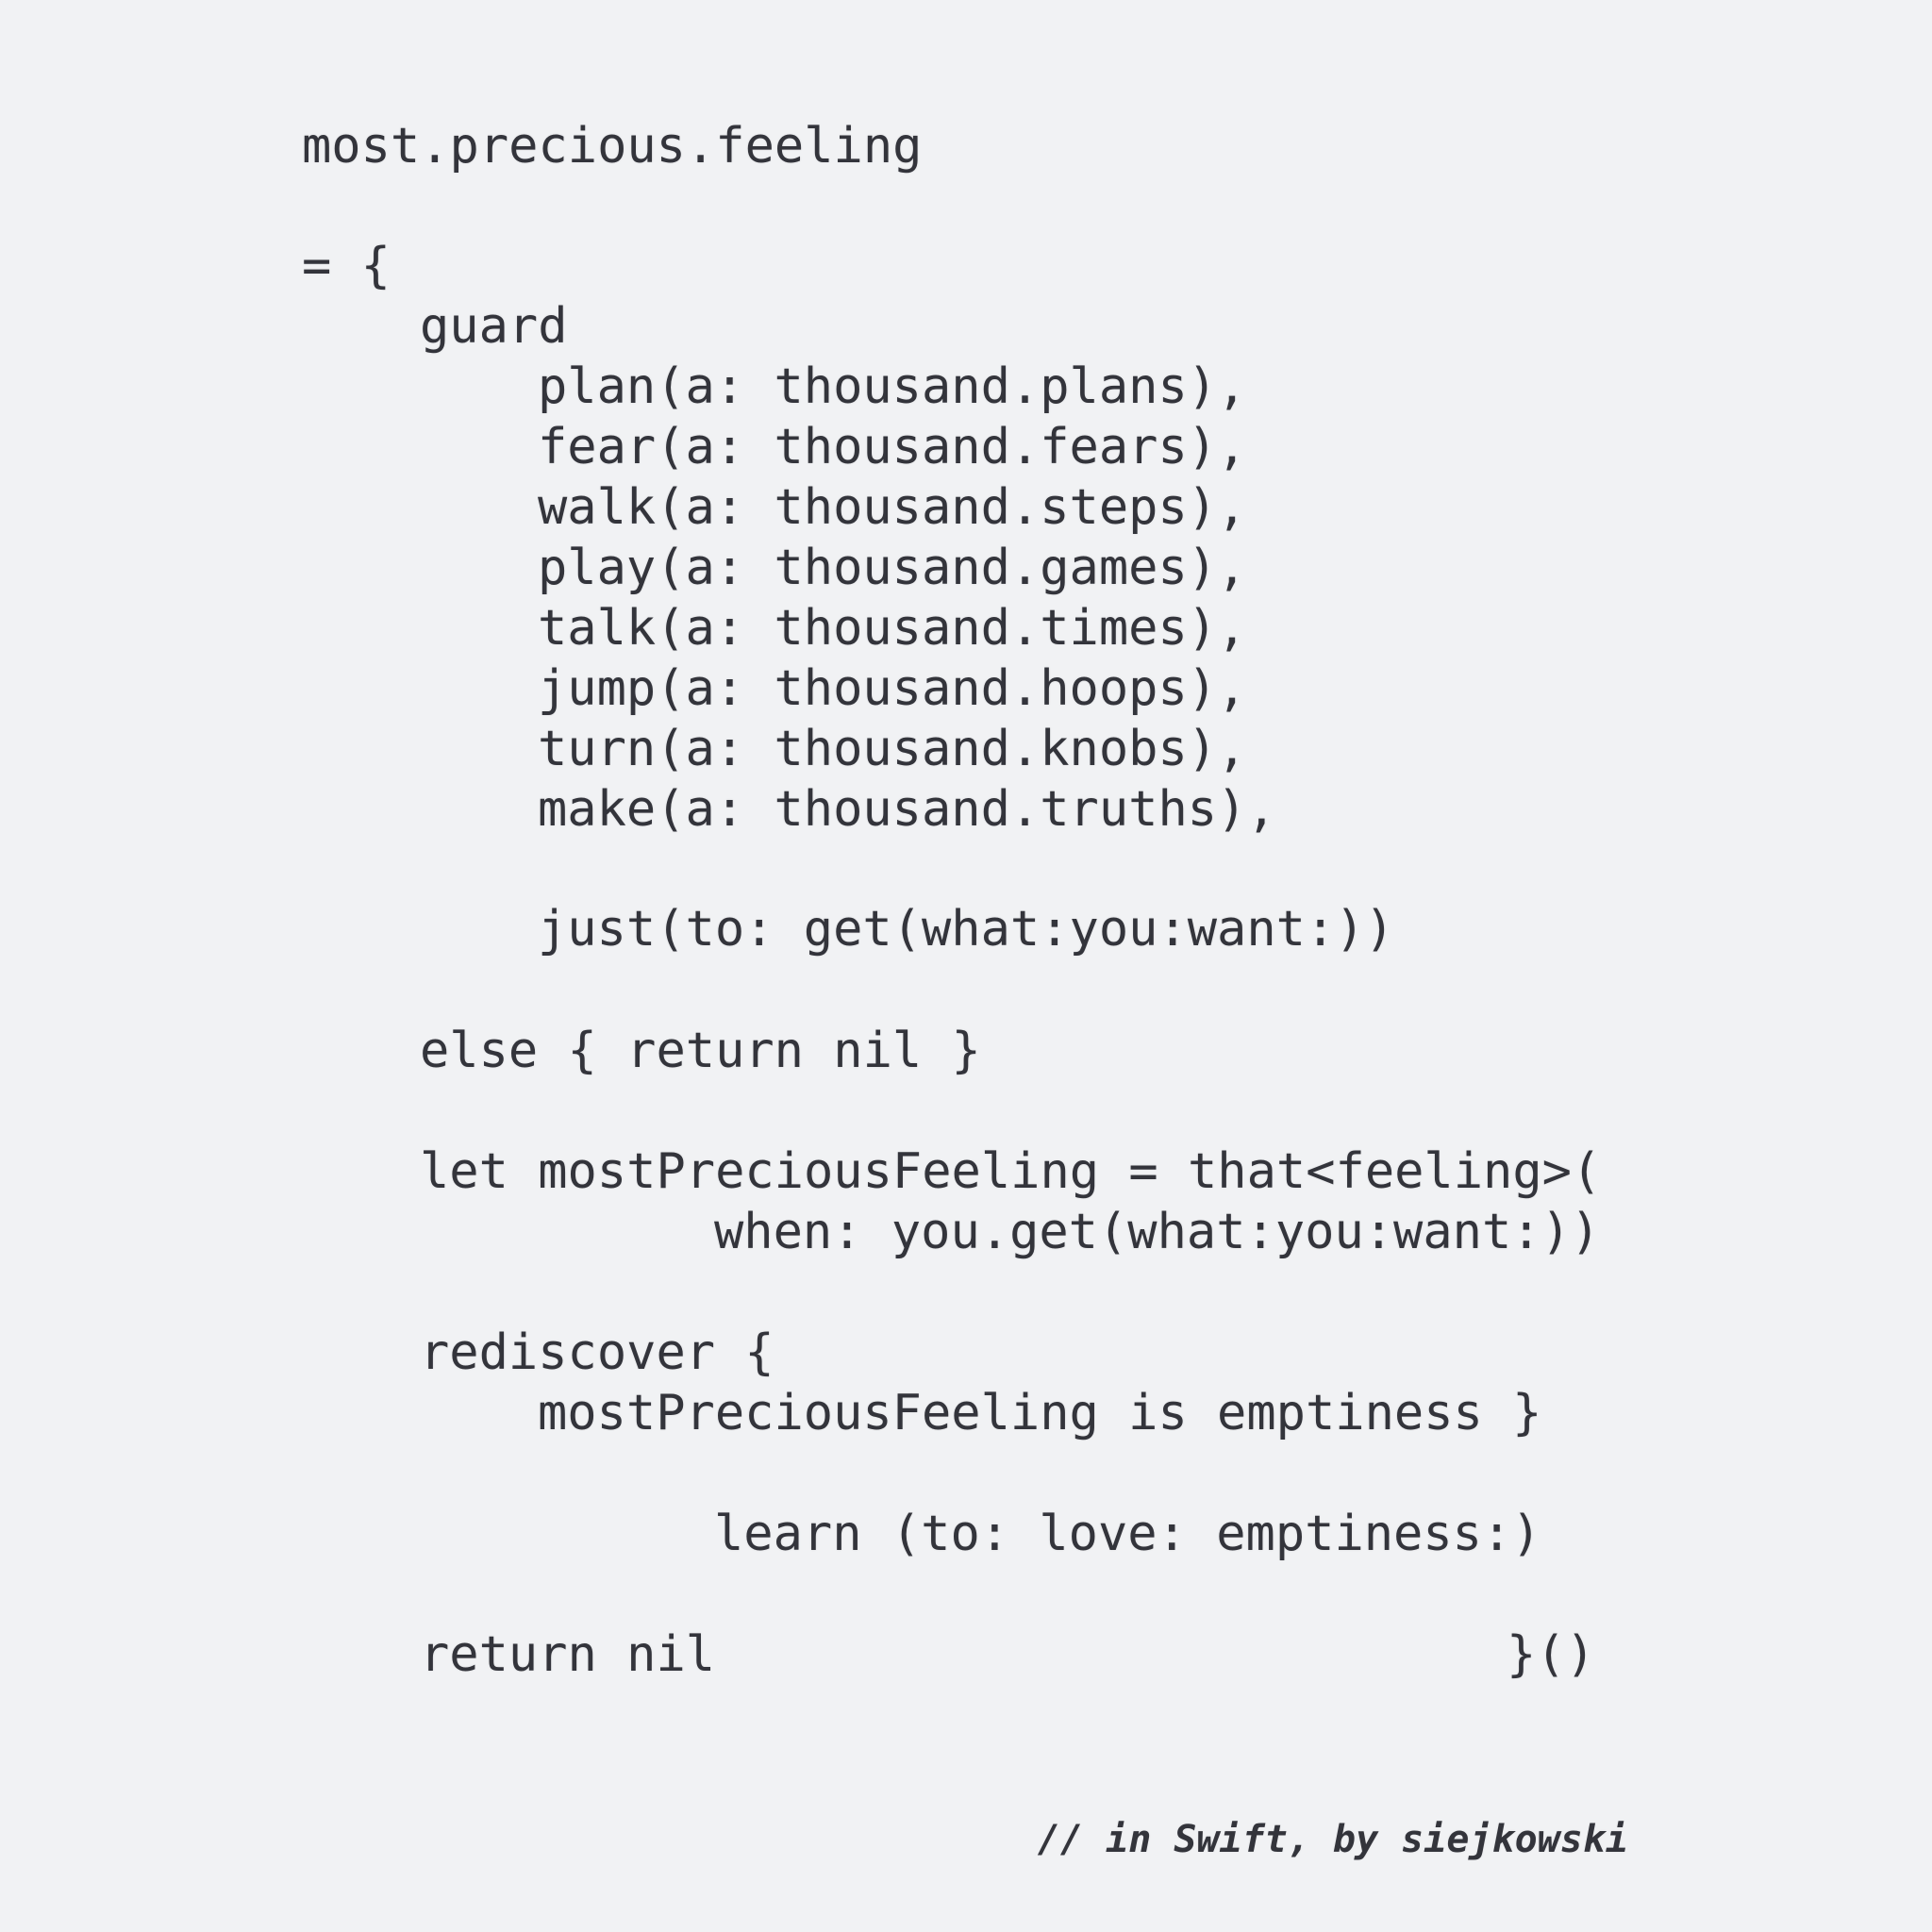 The image size is (1932, 1932). I want to click on code-line-fear: fear(a: thousand.fears),, so click(893, 447).